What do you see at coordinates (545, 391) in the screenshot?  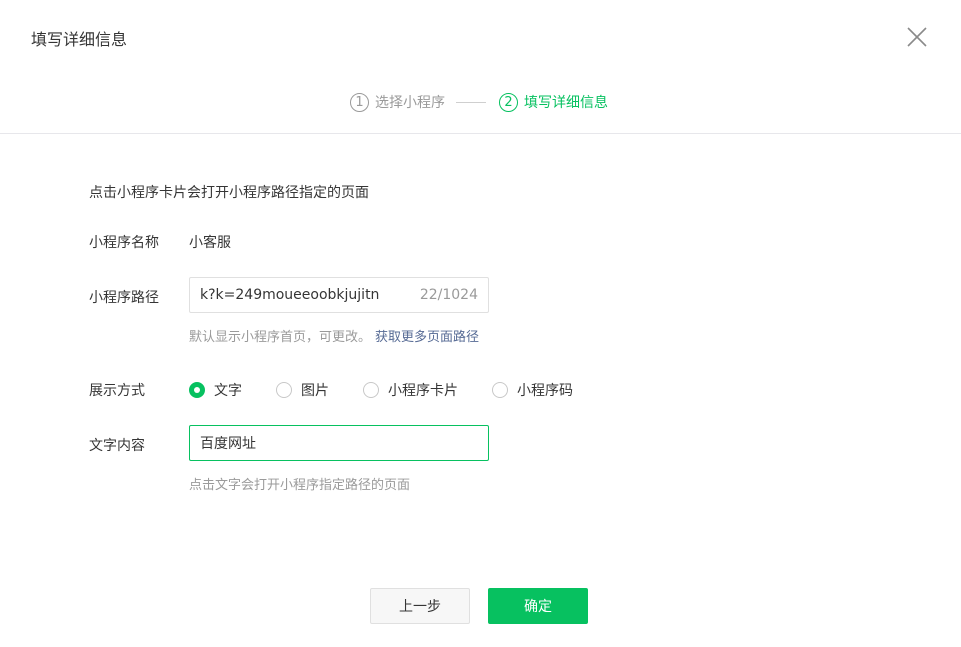 I see `radio-label: 小程序码` at bounding box center [545, 391].